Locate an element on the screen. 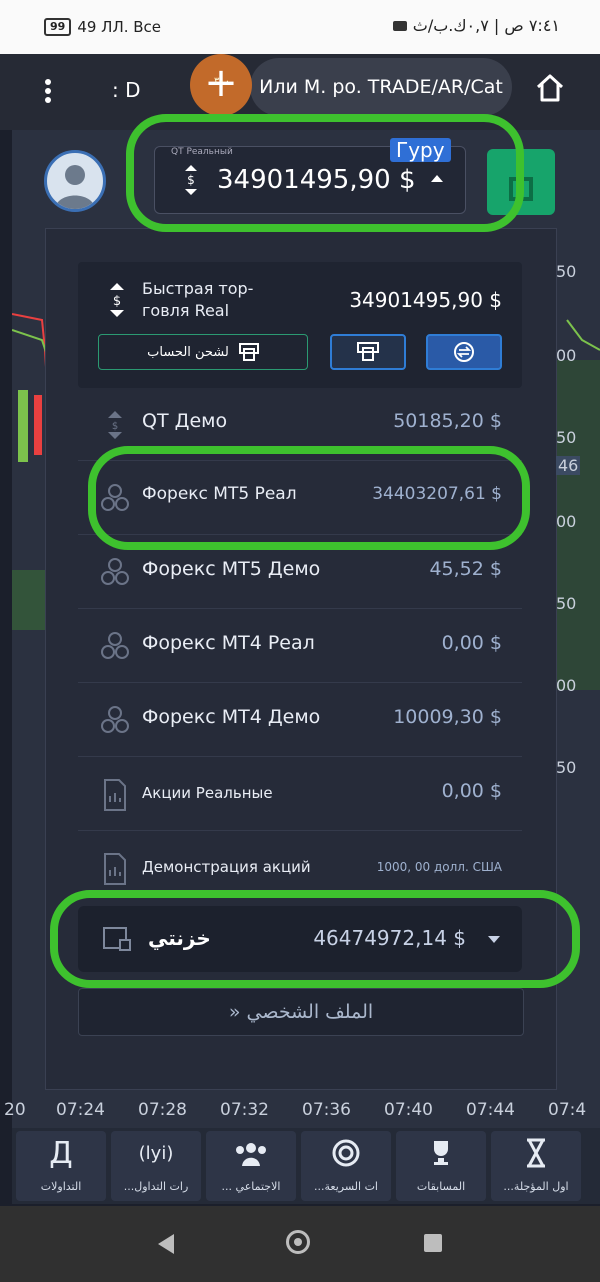  transfer-button is located at coordinates (464, 352).